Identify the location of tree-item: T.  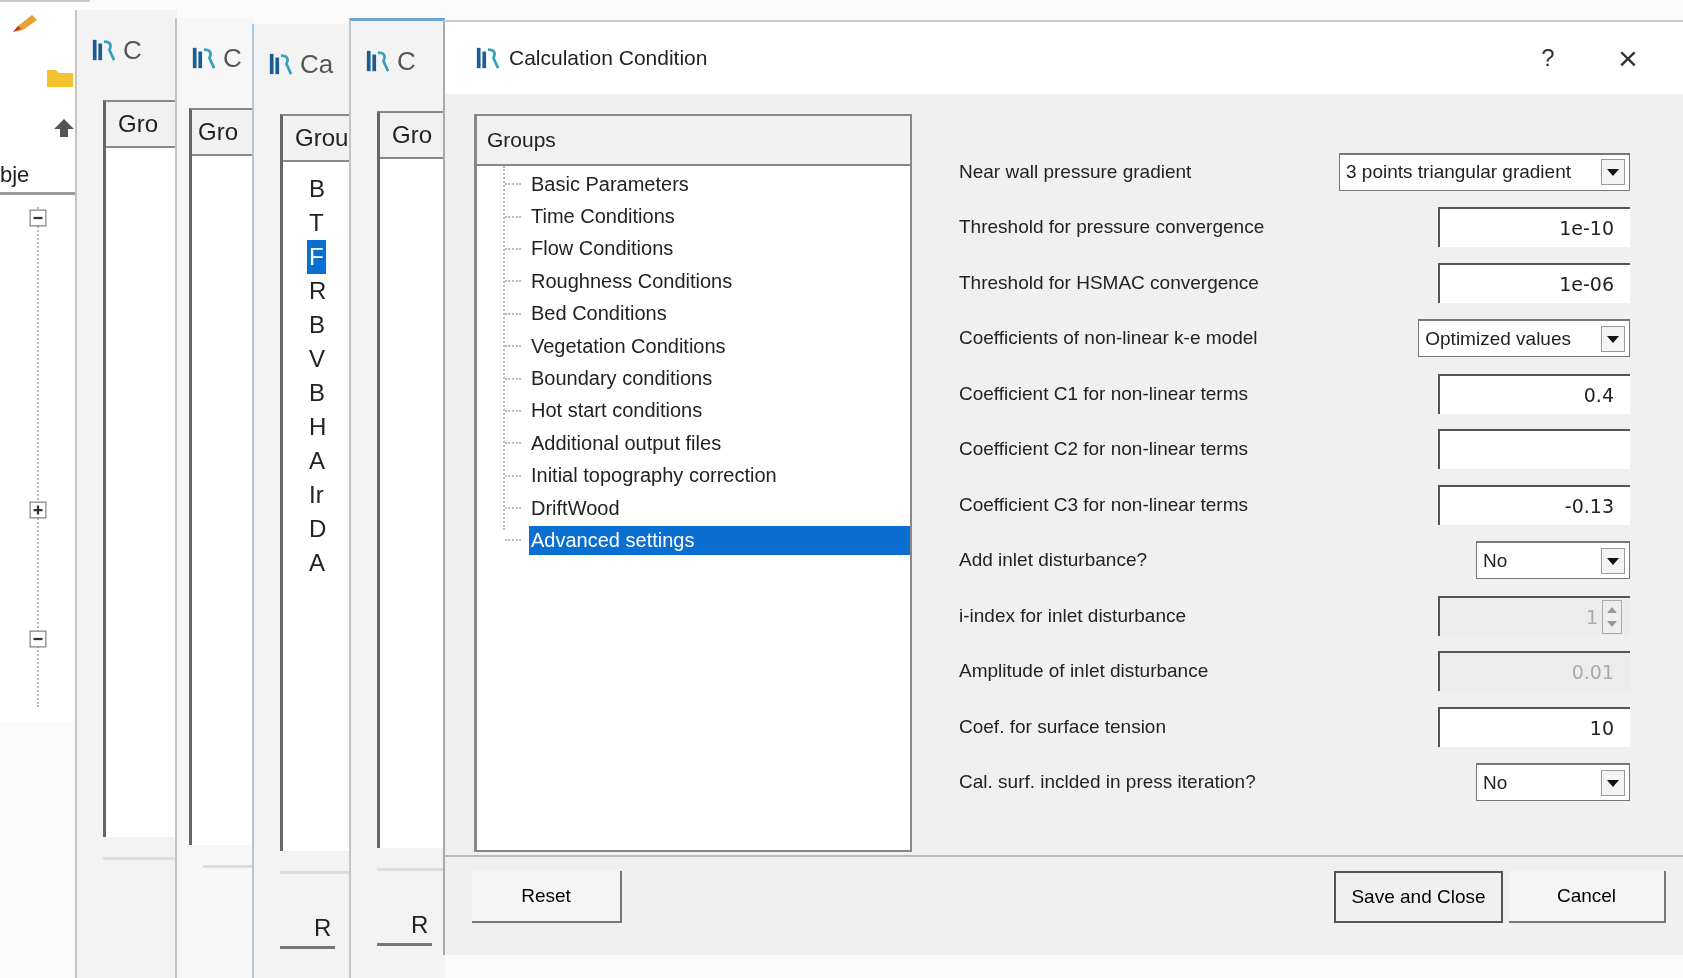
(316, 223).